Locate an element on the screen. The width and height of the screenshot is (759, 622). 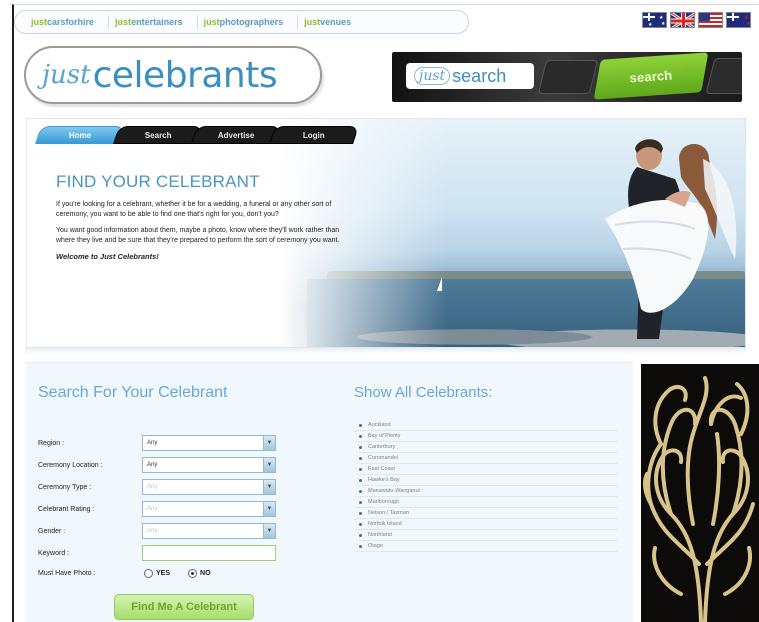
hero-shadow is located at coordinates (386, 351).